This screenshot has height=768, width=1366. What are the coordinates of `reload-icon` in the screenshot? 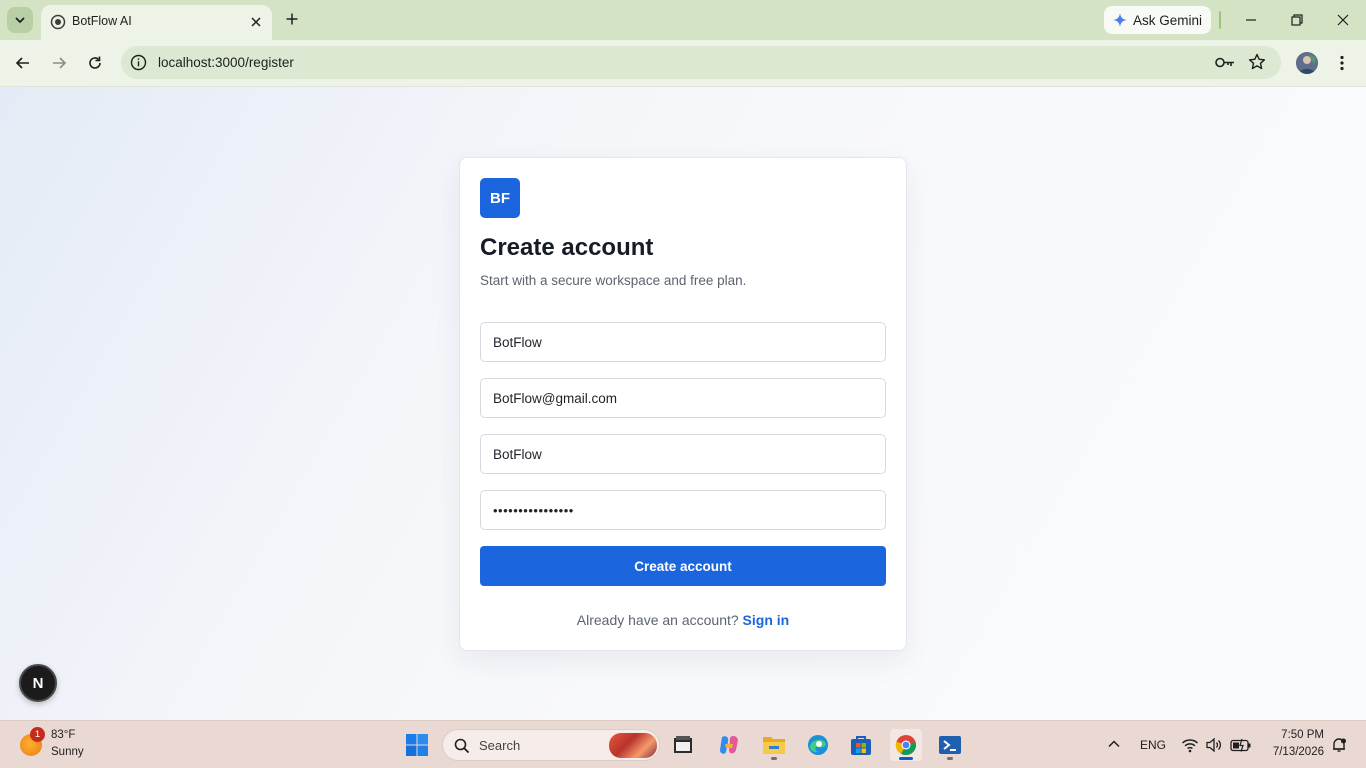 It's located at (95, 62).